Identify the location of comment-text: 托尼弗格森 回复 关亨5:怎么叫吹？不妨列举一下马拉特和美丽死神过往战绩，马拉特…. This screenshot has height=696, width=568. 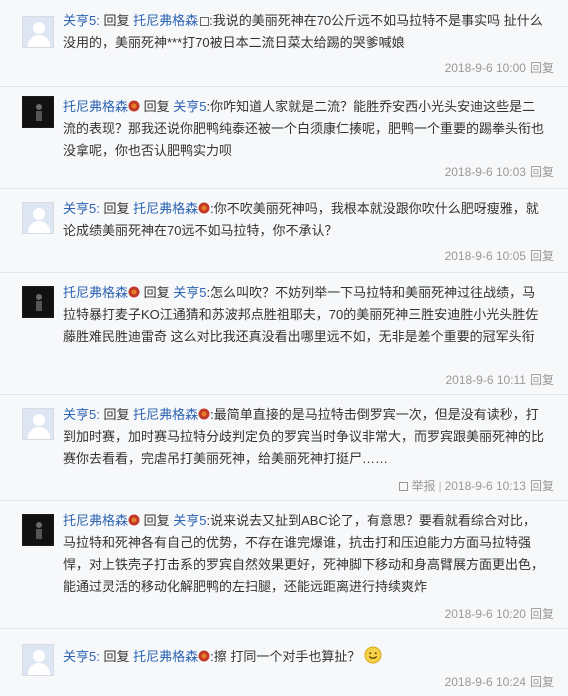
(304, 315).